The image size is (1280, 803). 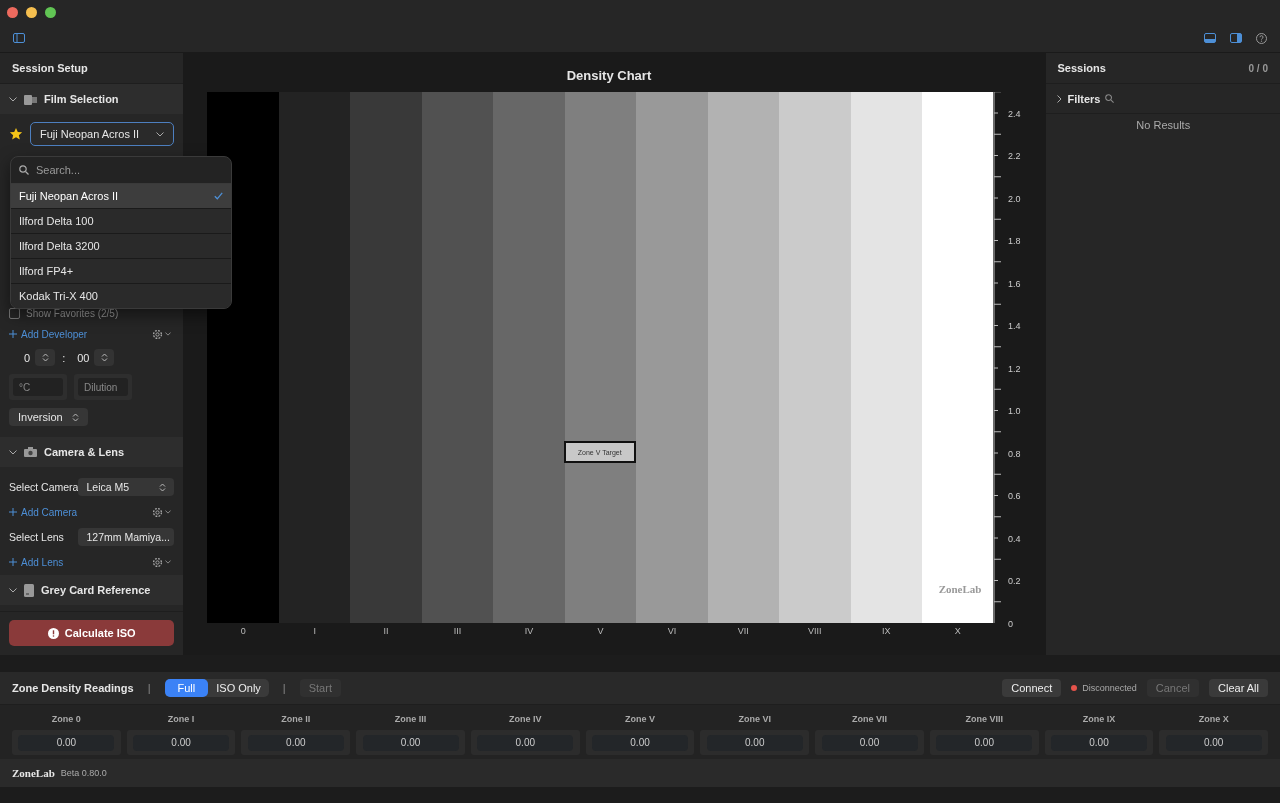 What do you see at coordinates (12, 12) in the screenshot?
I see `close-button` at bounding box center [12, 12].